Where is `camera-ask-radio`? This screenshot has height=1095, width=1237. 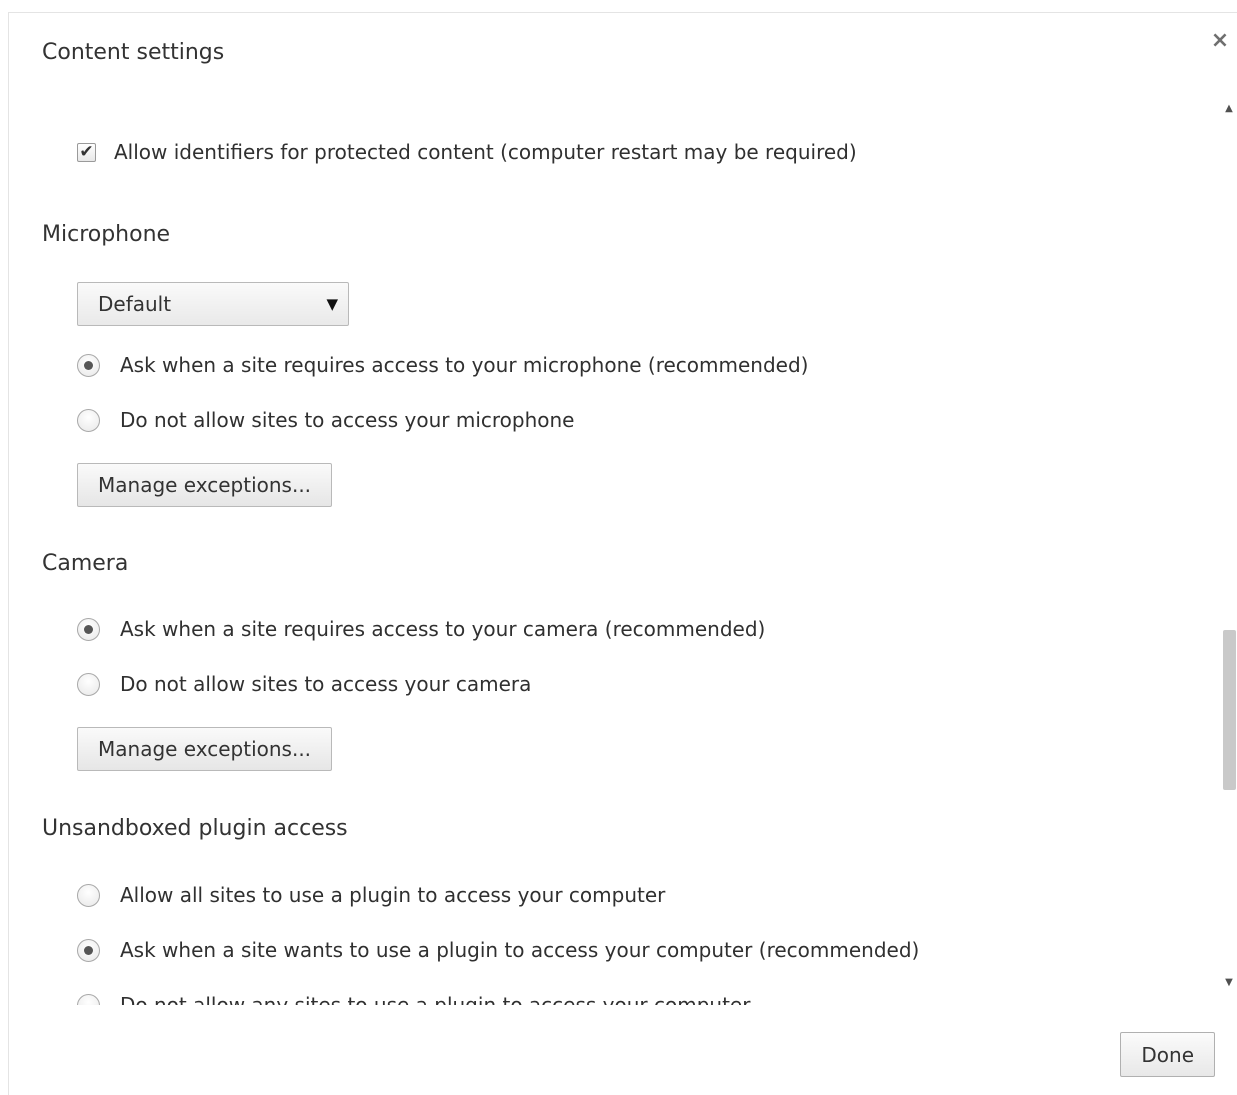 camera-ask-radio is located at coordinates (88, 629).